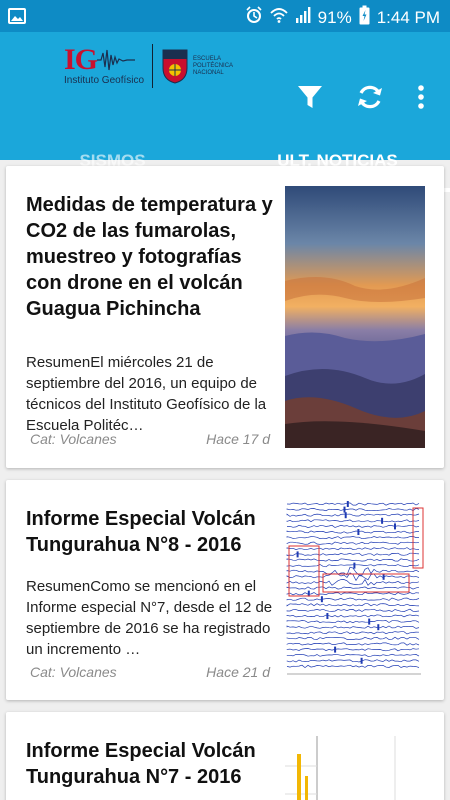 The image size is (450, 800). Describe the element at coordinates (225, 16) in the screenshot. I see `status-bar: 91% 1:44 PM` at that location.